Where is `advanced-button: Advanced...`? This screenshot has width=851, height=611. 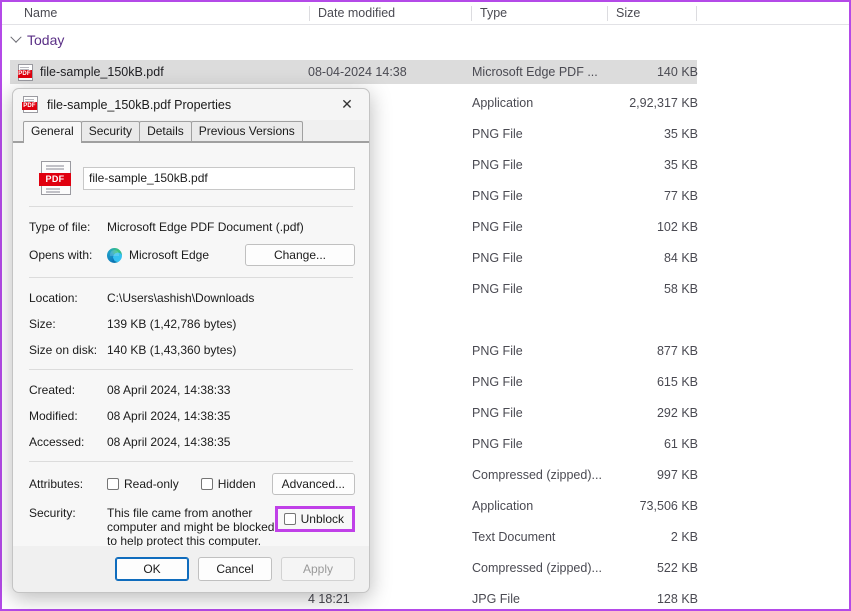 advanced-button: Advanced... is located at coordinates (313, 484).